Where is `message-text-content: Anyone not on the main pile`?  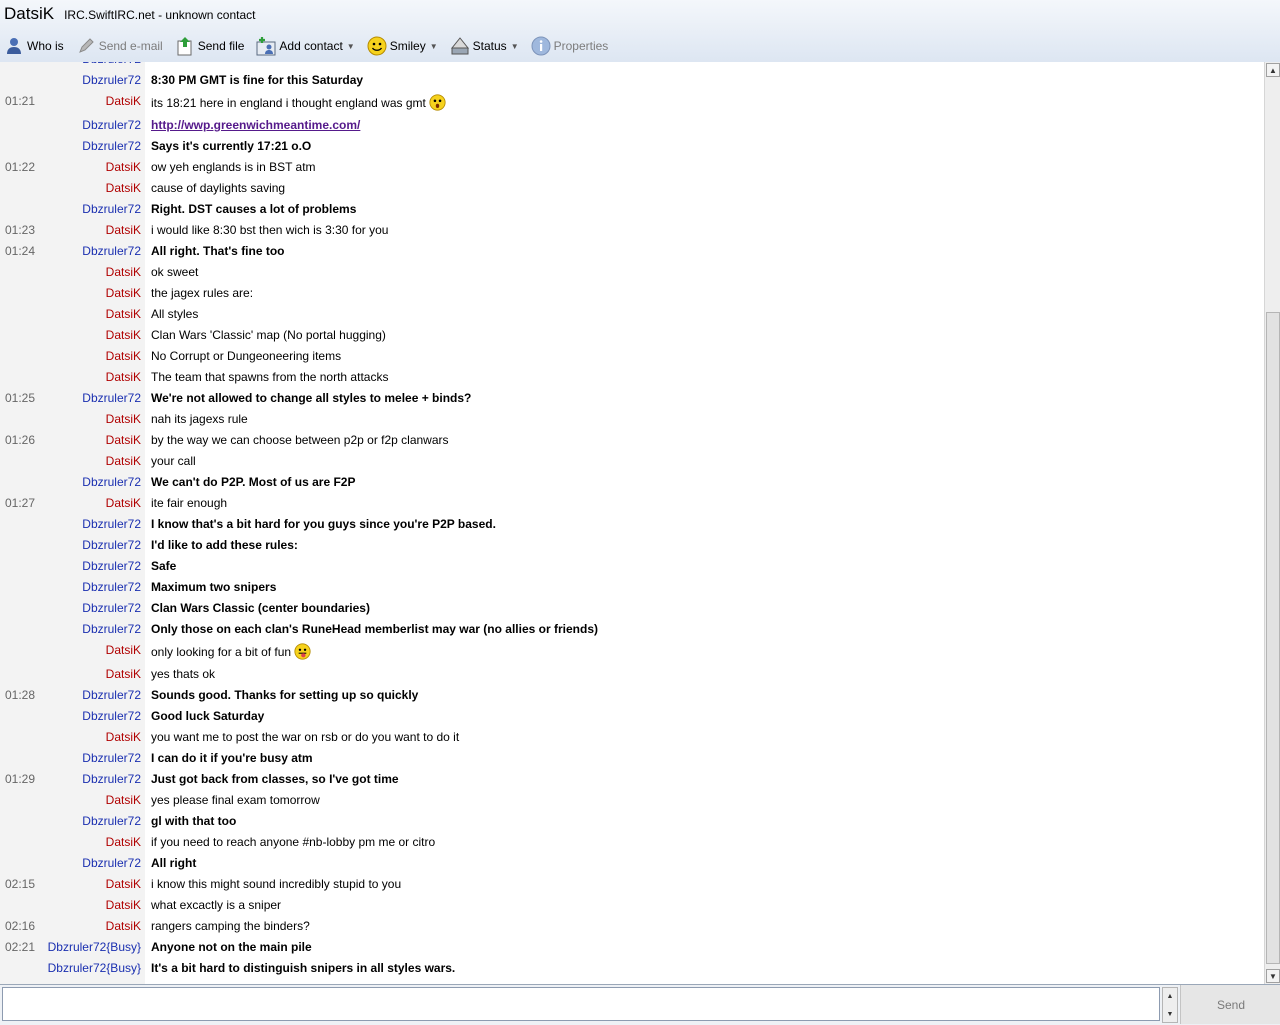
message-text-content: Anyone not on the main pile is located at coordinates (231, 947).